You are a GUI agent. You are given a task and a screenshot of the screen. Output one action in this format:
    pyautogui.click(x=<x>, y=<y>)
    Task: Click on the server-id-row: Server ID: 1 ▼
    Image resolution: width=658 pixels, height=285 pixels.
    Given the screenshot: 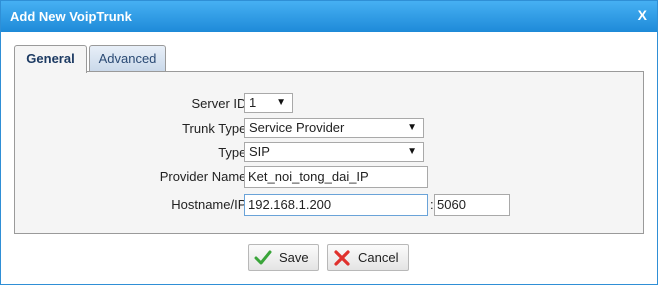 What is the action you would take?
    pyautogui.click(x=329, y=104)
    